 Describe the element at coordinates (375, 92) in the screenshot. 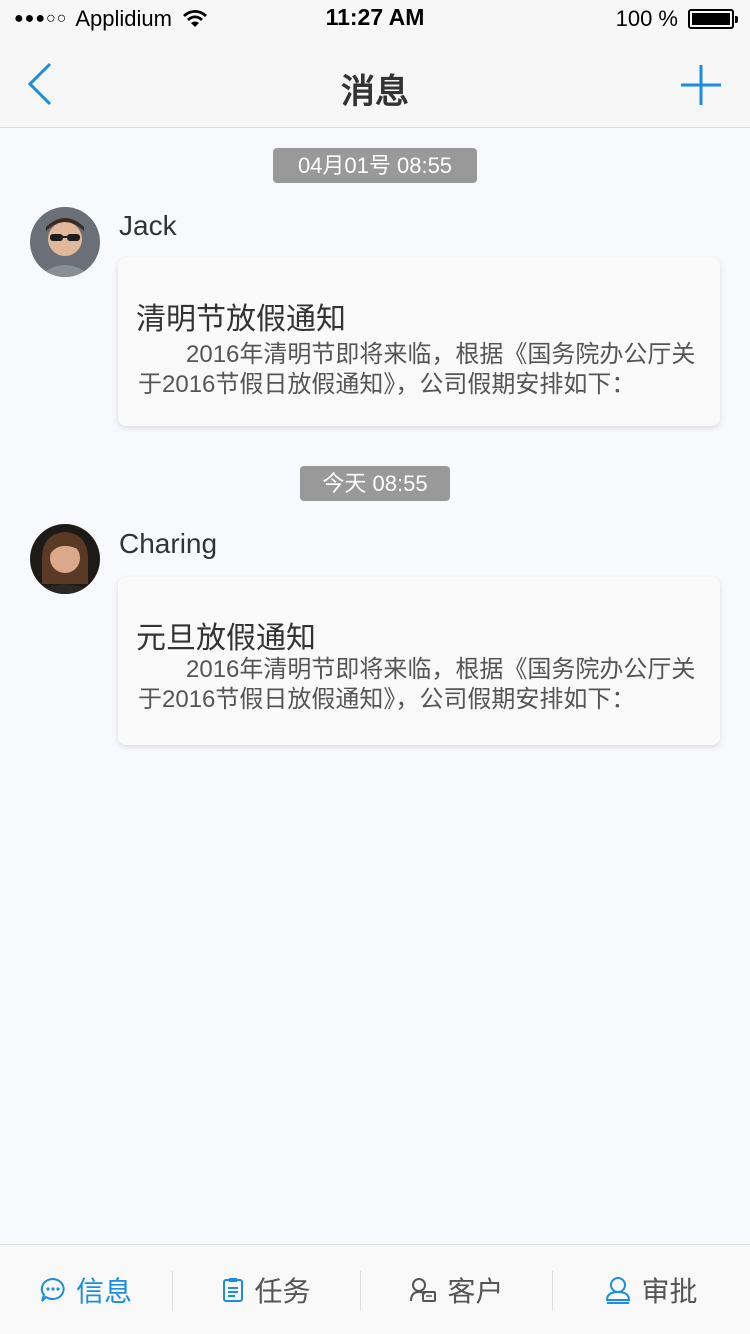

I see `page-title: 消息` at that location.